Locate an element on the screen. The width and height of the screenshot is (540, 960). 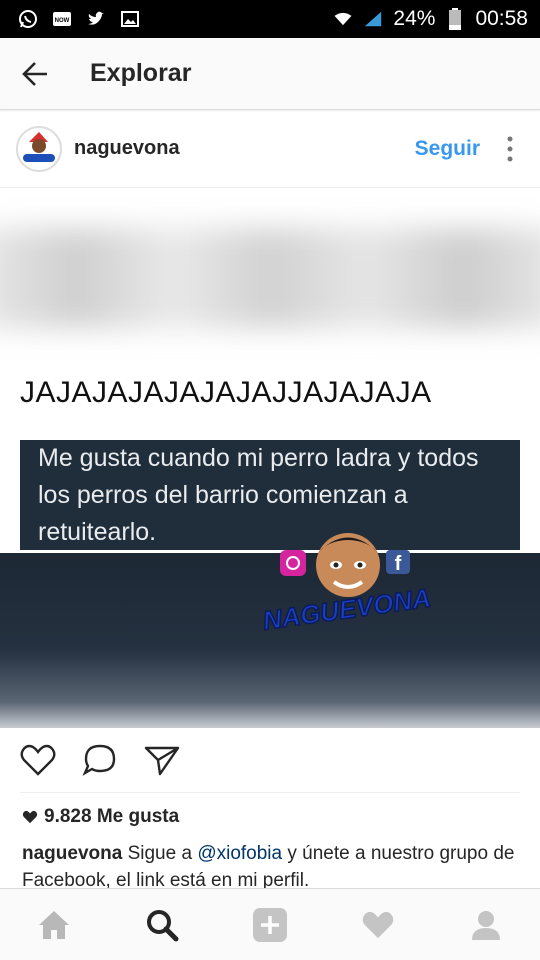
avatar-image is located at coordinates (39, 148).